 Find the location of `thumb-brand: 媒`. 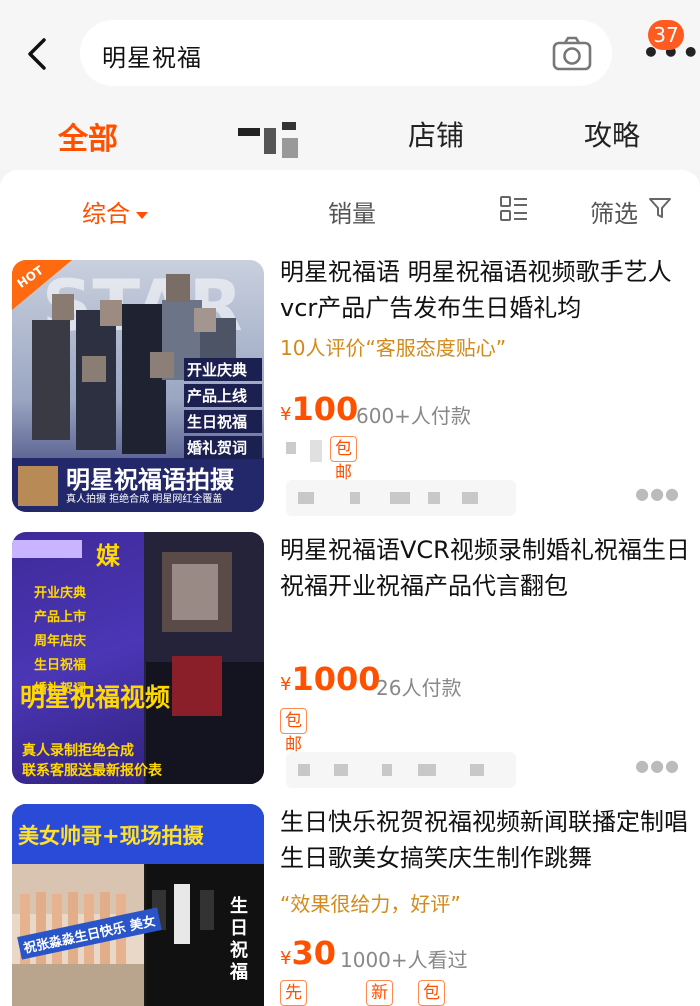

thumb-brand: 媒 is located at coordinates (108, 556).